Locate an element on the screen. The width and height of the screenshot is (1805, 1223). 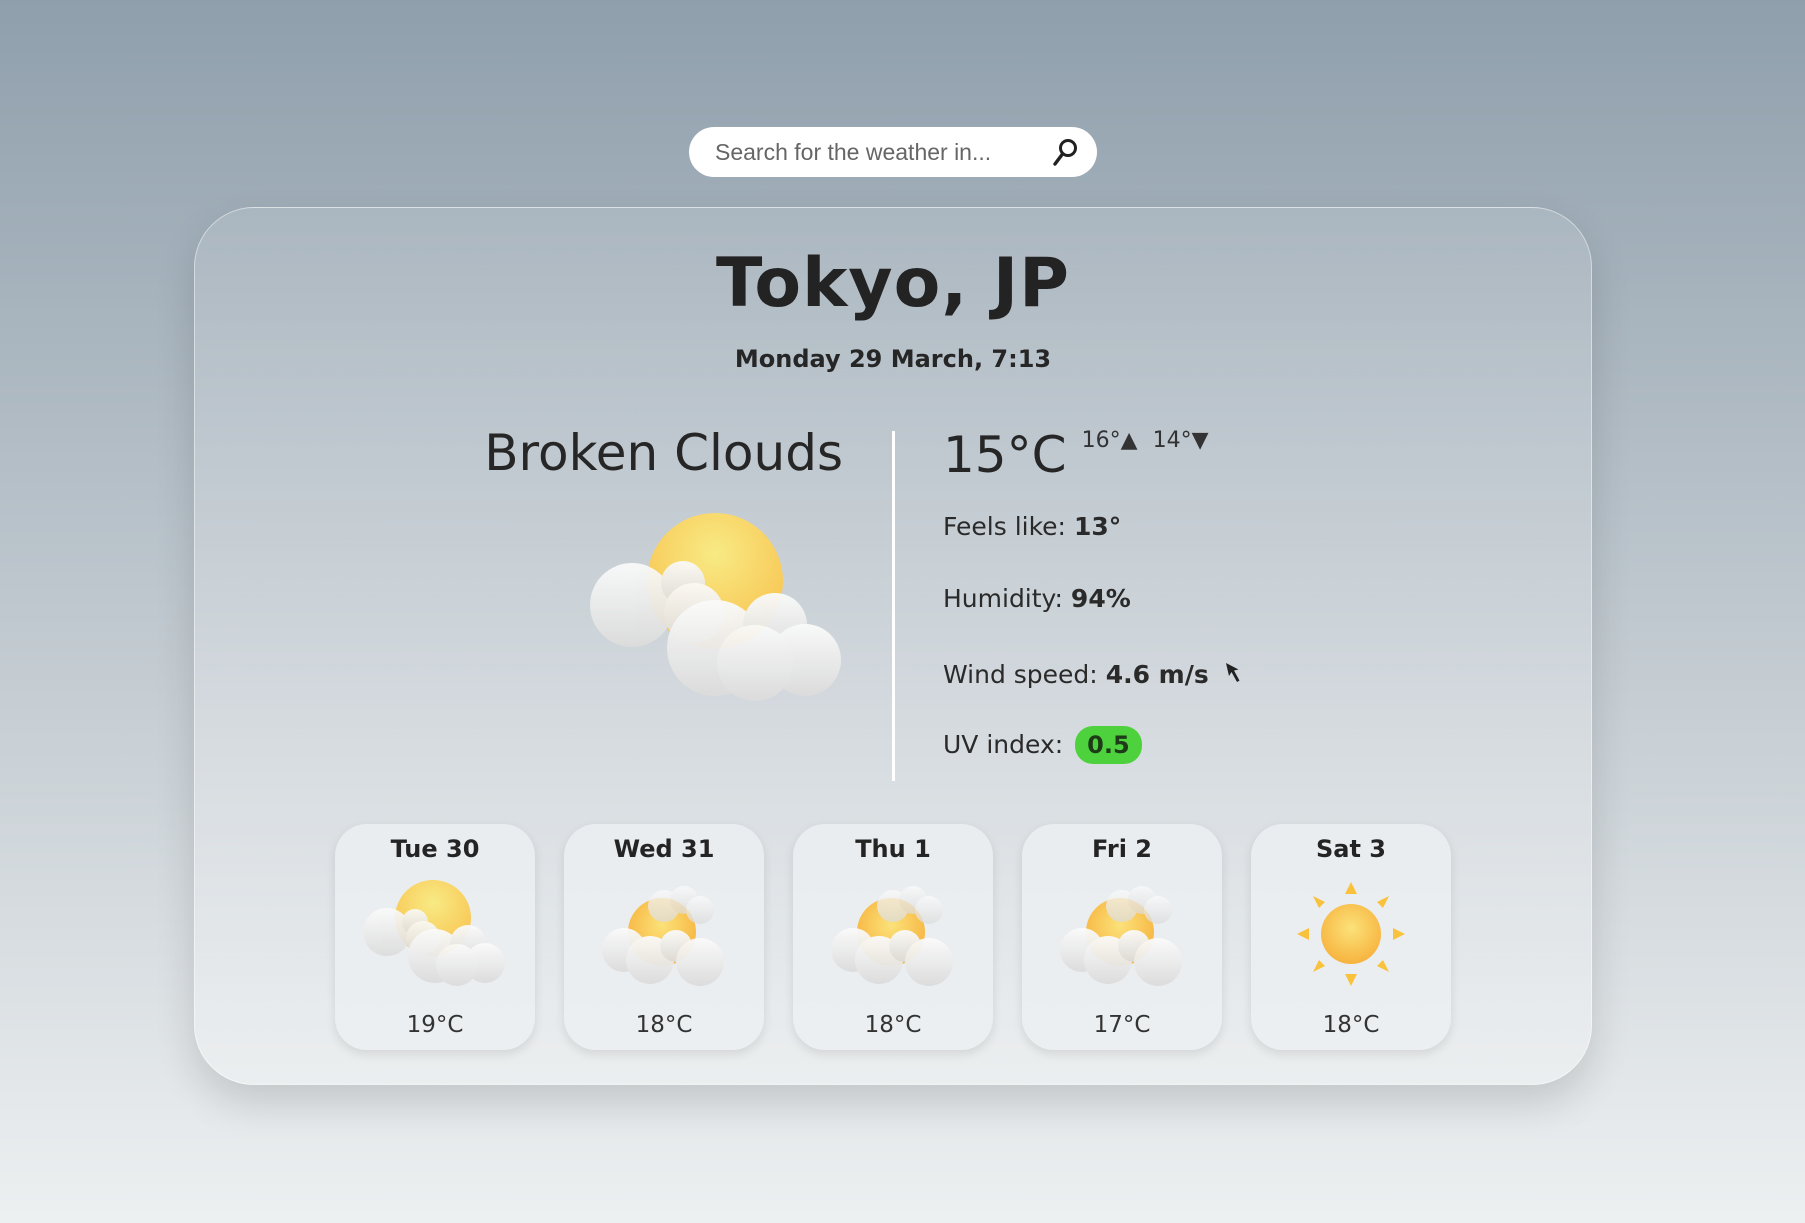
uv-index: UV index: 0.5 is located at coordinates (1042, 745).